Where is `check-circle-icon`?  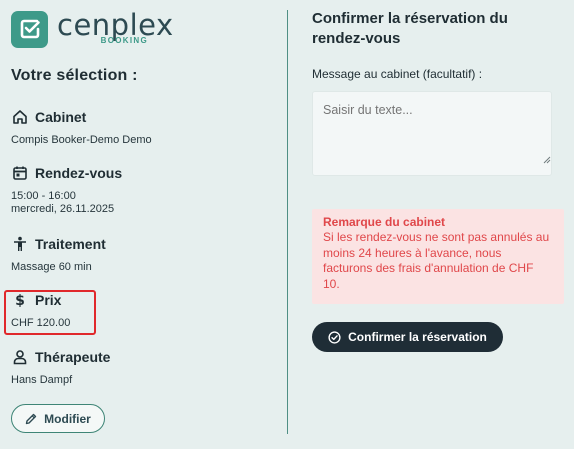
check-circle-icon is located at coordinates (334, 337).